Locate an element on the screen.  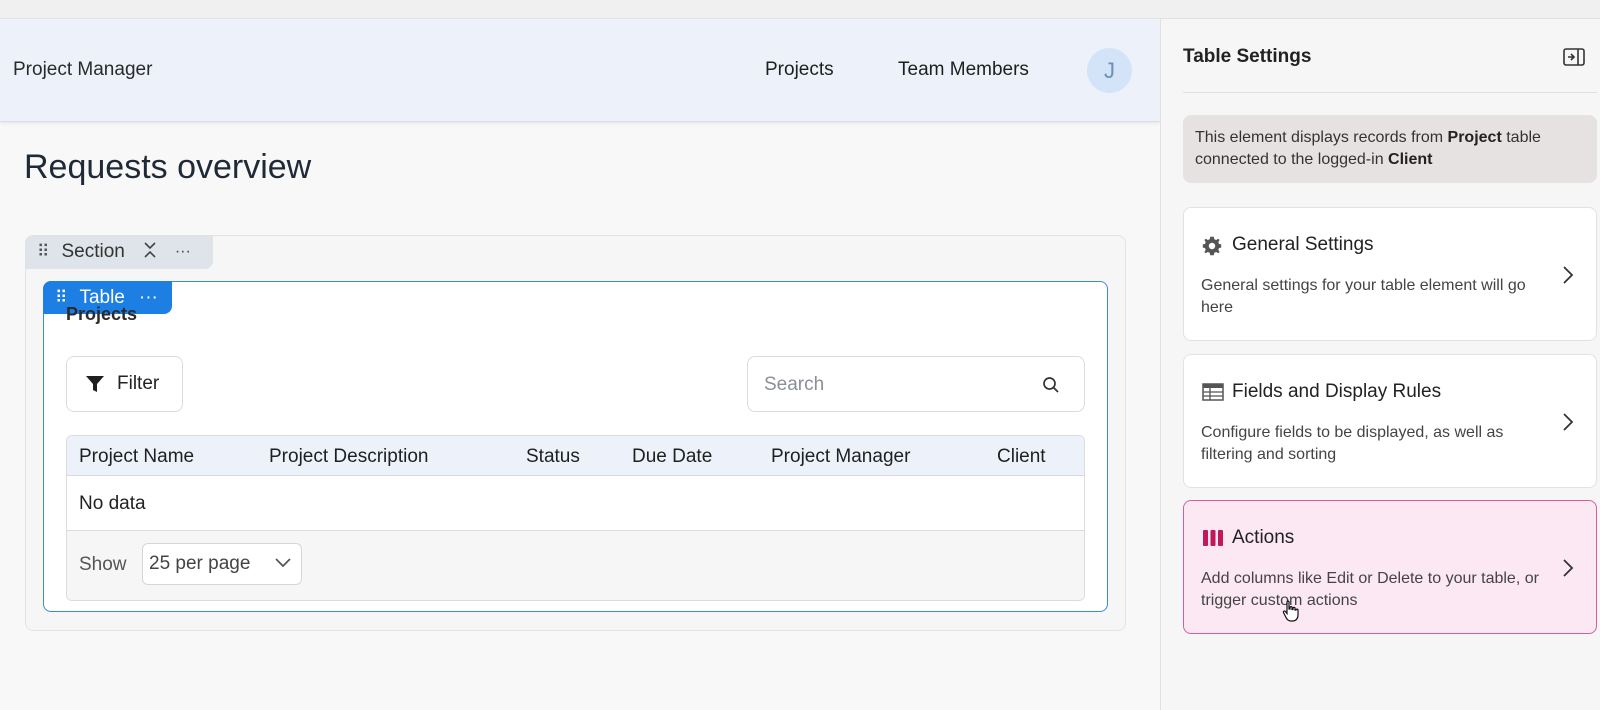
funnel-icon is located at coordinates (95, 384).